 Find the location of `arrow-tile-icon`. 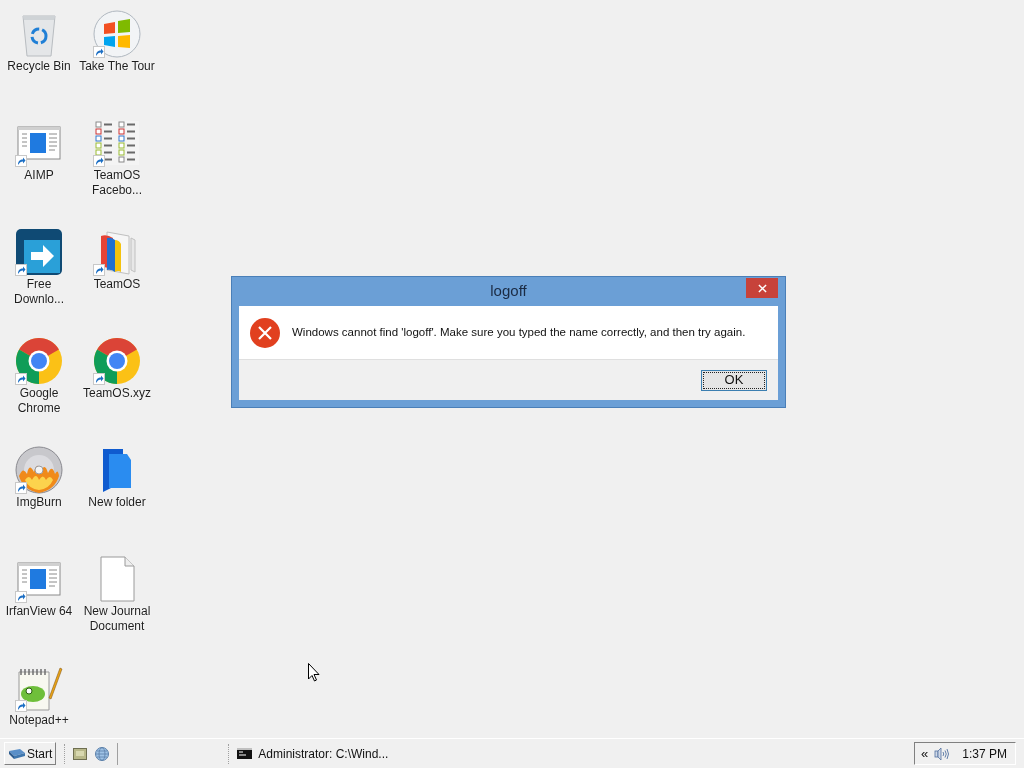

arrow-tile-icon is located at coordinates (39, 252).